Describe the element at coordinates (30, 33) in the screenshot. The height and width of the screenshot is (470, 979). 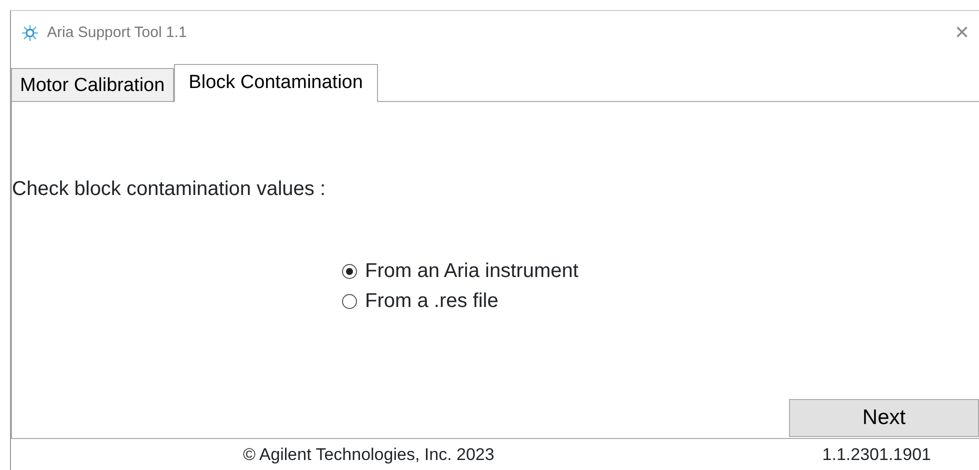
I see `app-icon` at that location.